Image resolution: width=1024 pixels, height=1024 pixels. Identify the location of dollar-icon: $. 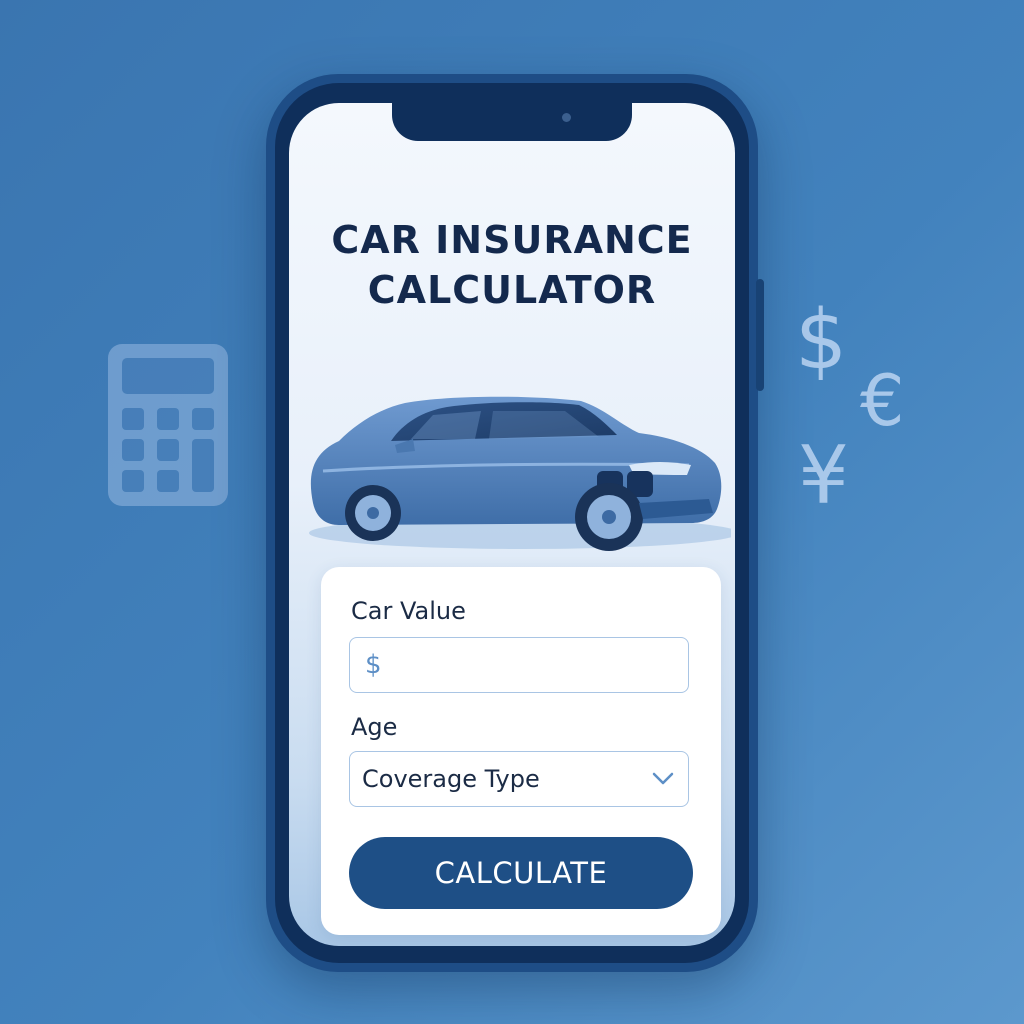
(821, 340).